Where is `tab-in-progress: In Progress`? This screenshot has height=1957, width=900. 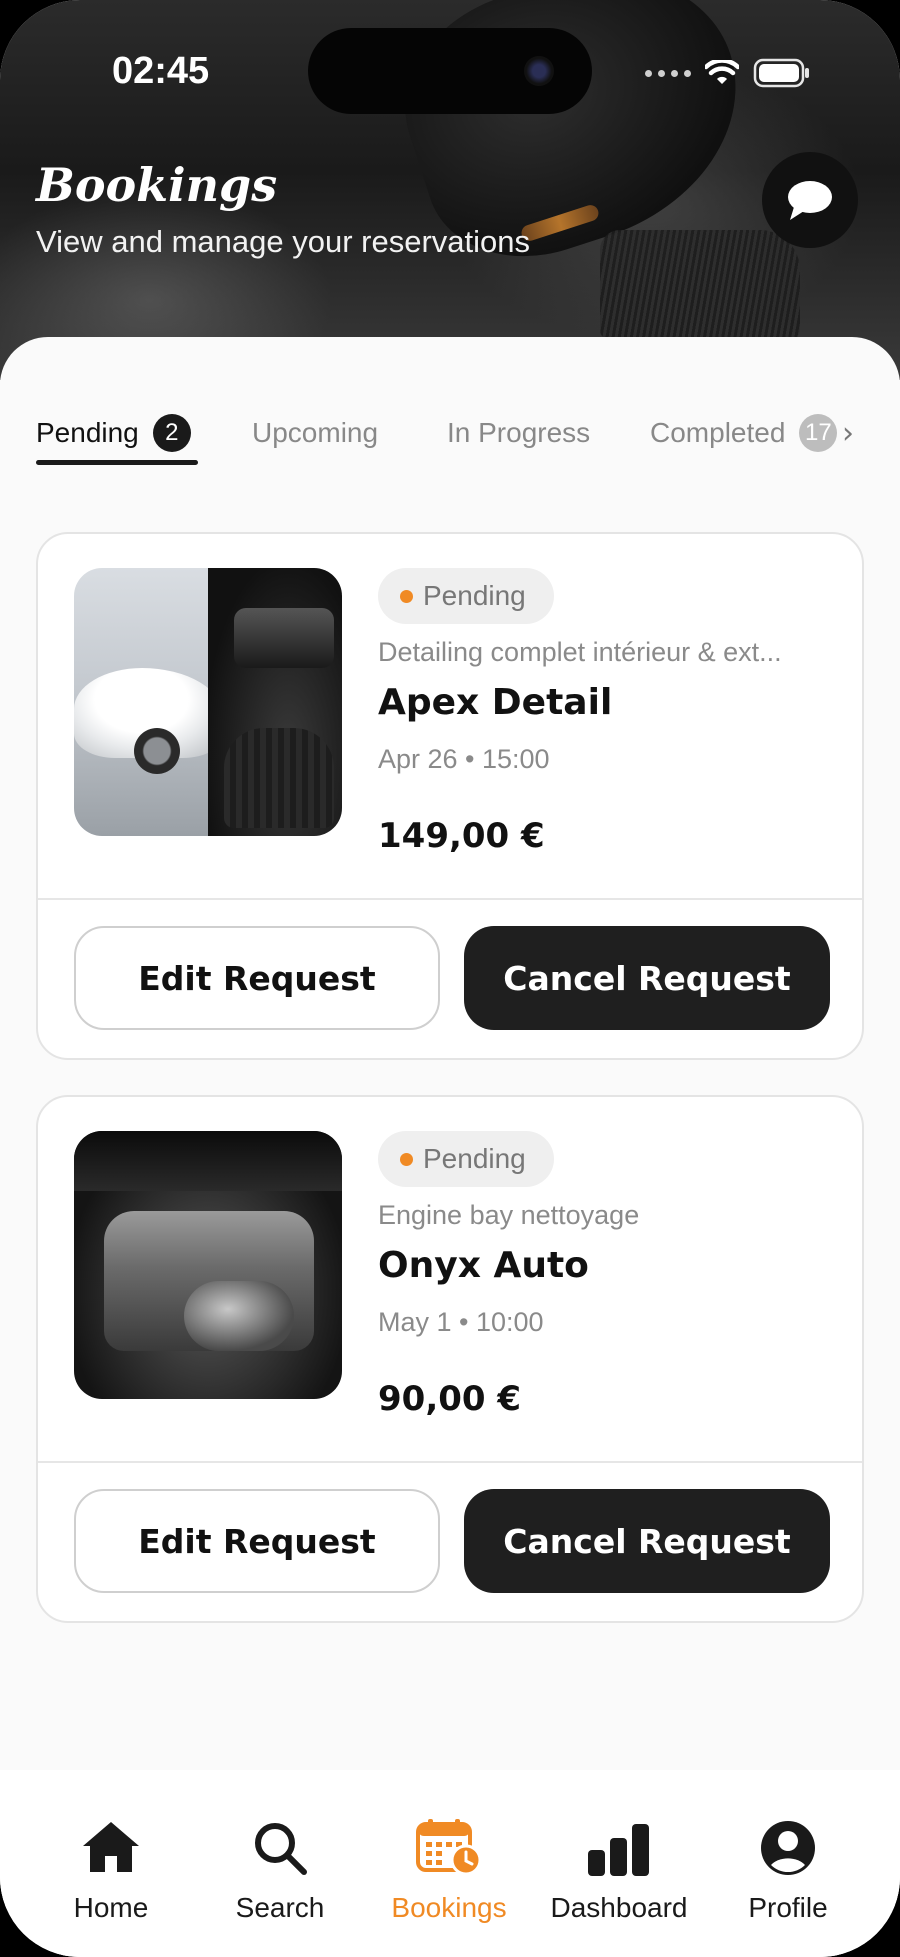
tab-in-progress: In Progress is located at coordinates (518, 433).